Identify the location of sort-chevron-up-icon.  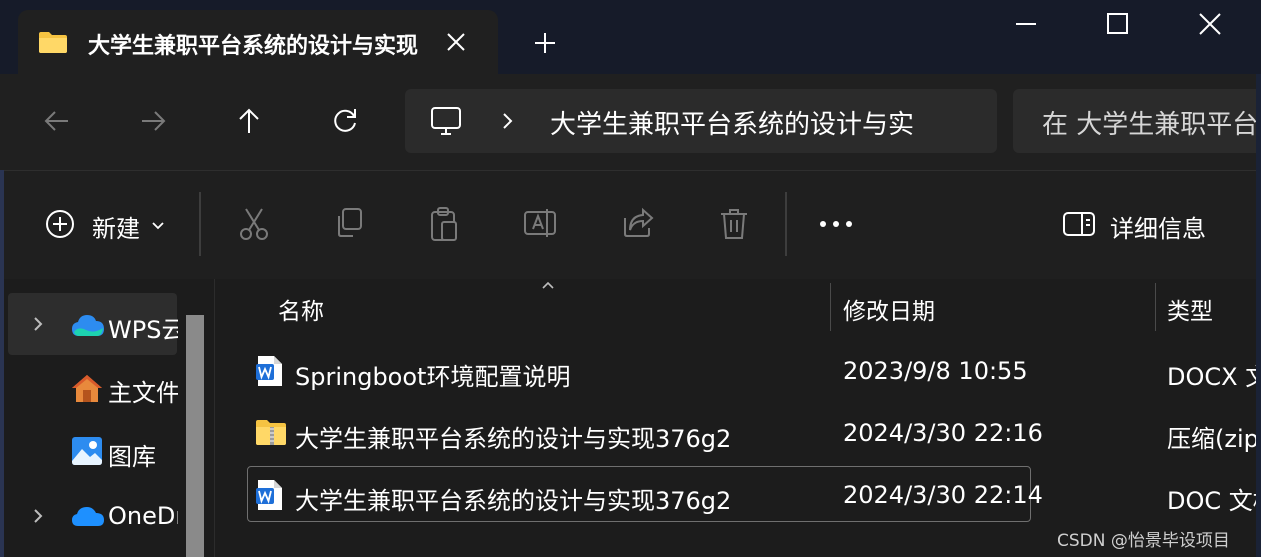
(548, 285).